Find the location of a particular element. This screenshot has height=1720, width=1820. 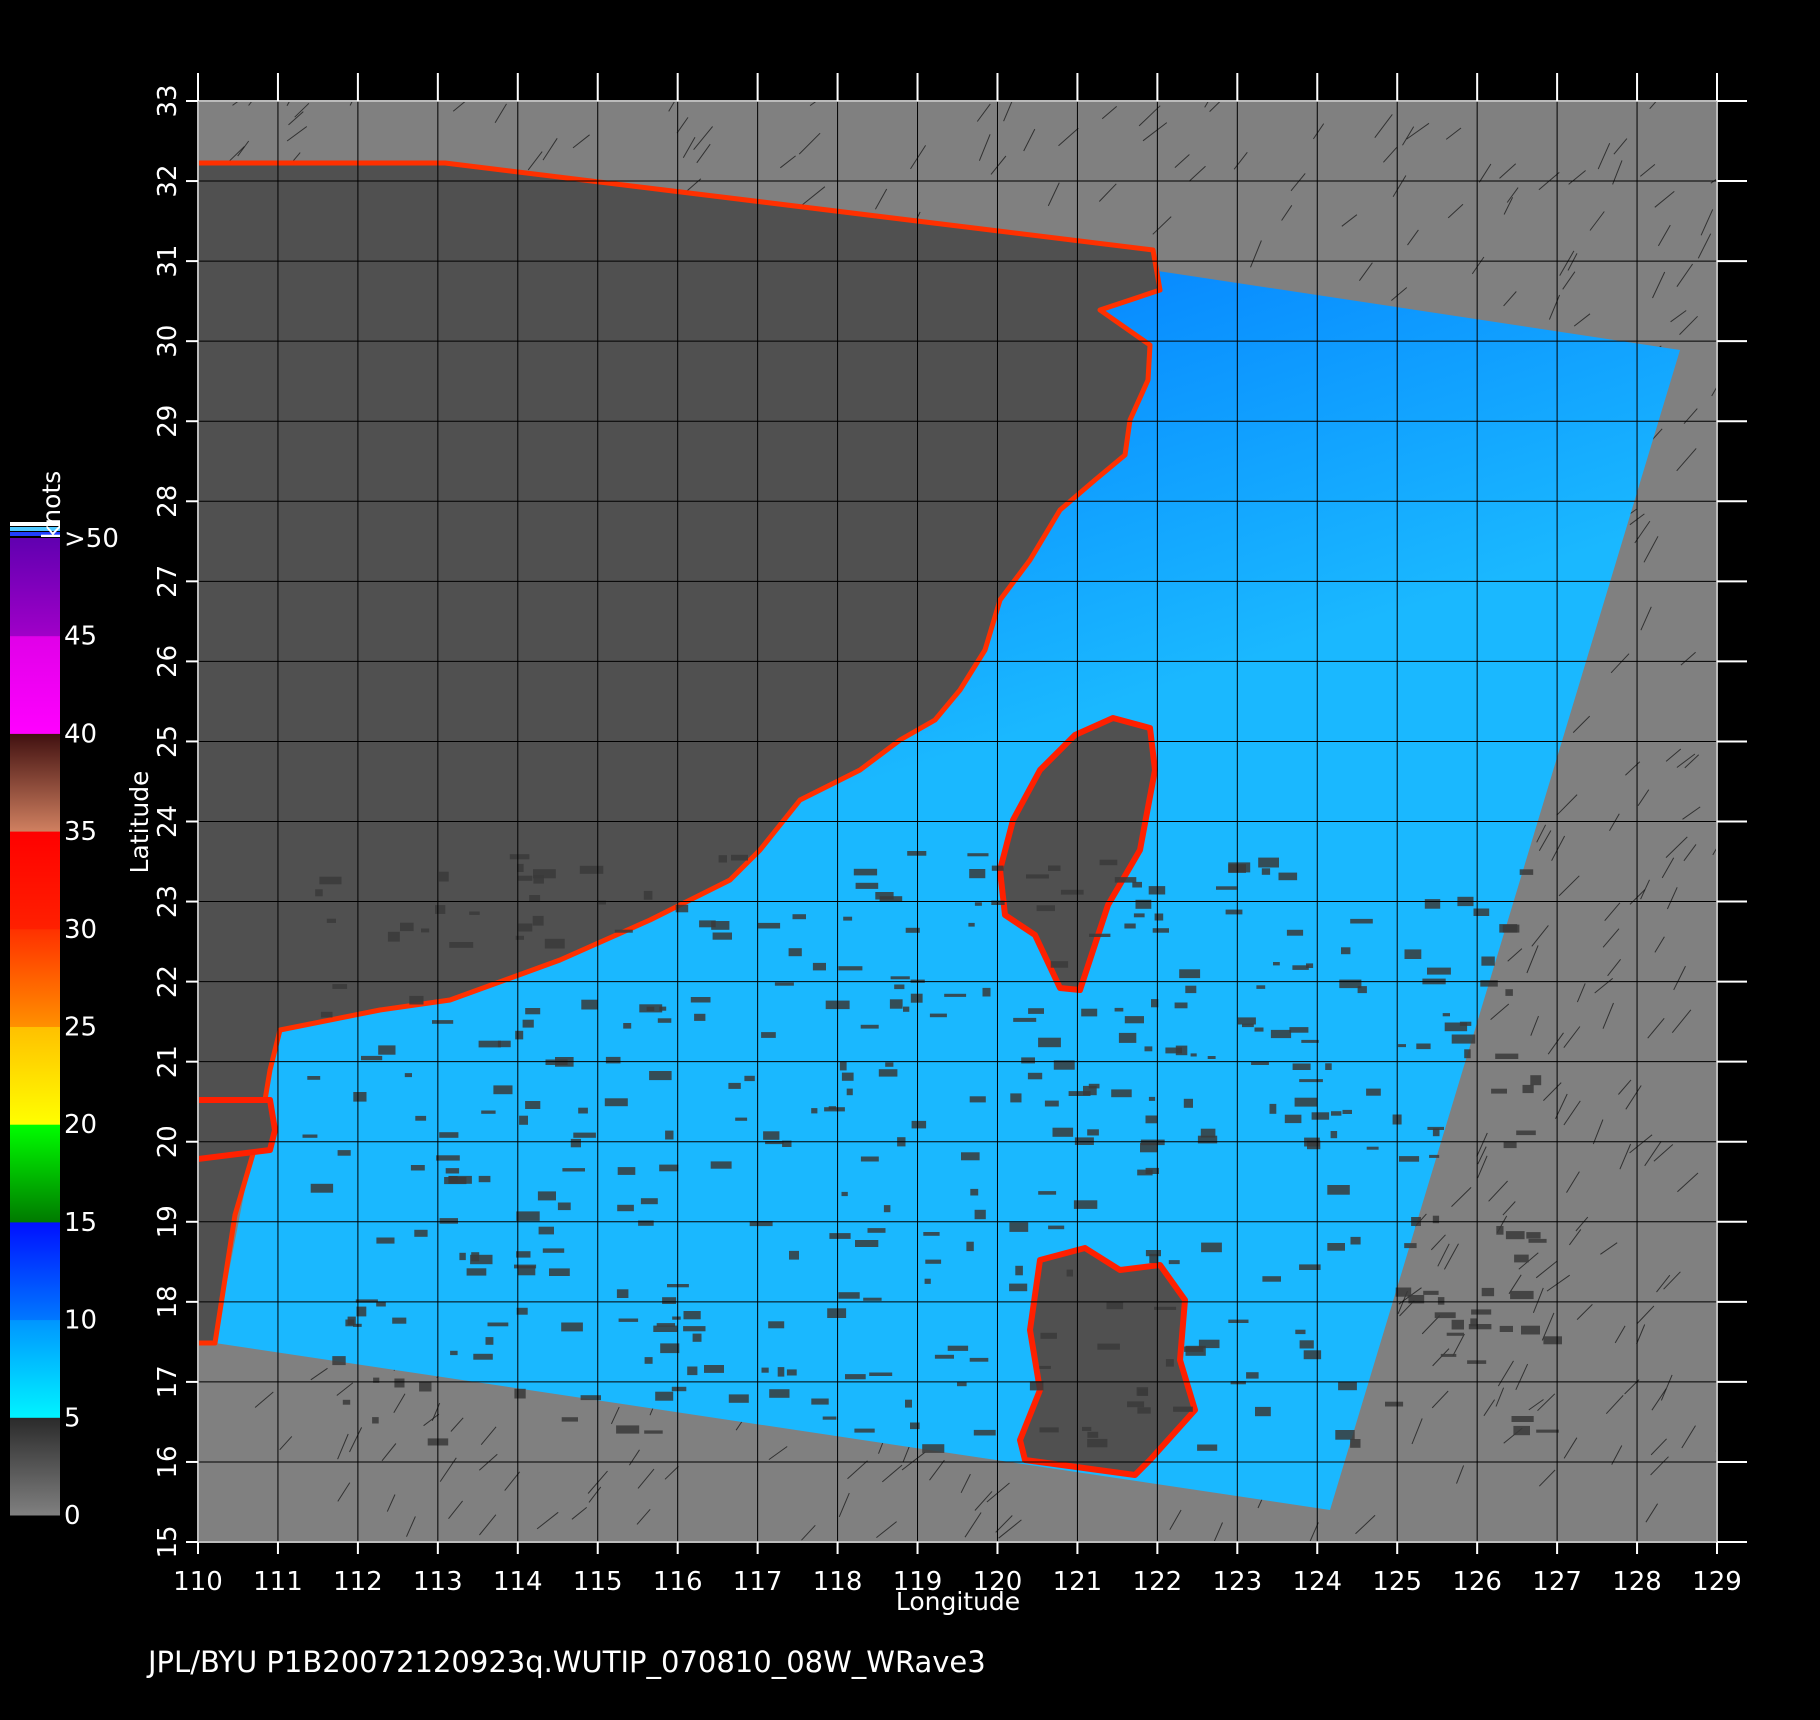

x-tick-label: 129 is located at coordinates (1717, 1582).